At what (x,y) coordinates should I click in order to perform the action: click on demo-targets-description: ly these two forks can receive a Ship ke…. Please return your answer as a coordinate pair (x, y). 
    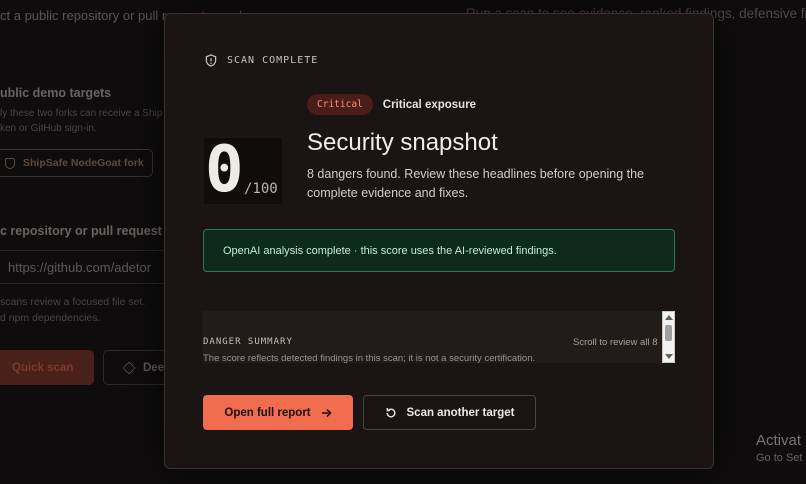
    Looking at the image, I should click on (85, 121).